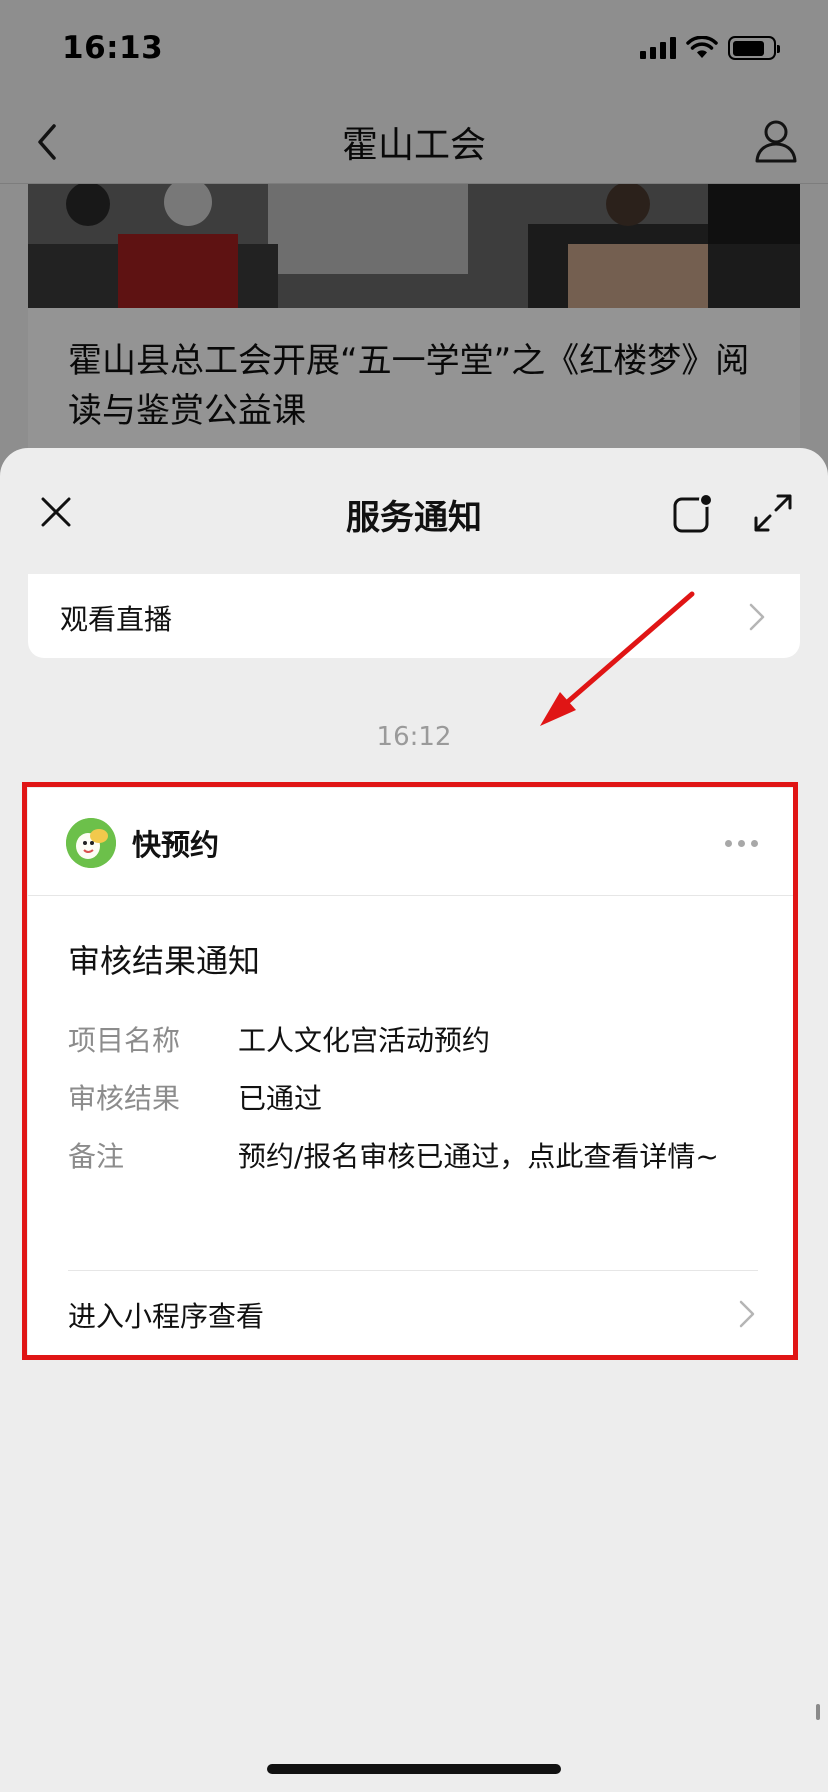 The height and width of the screenshot is (1792, 828). What do you see at coordinates (773, 513) in the screenshot?
I see `expand-icon` at bounding box center [773, 513].